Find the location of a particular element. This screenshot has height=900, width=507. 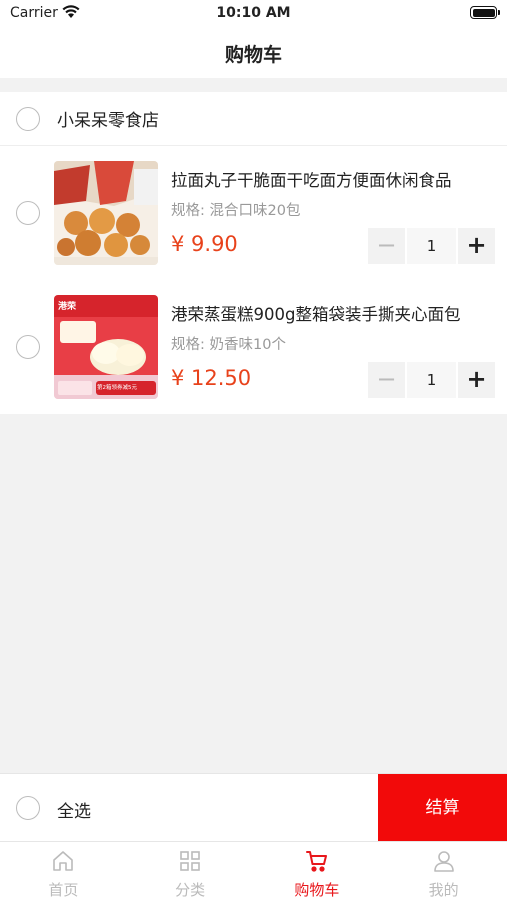

tab-category: 分类 is located at coordinates (190, 871).